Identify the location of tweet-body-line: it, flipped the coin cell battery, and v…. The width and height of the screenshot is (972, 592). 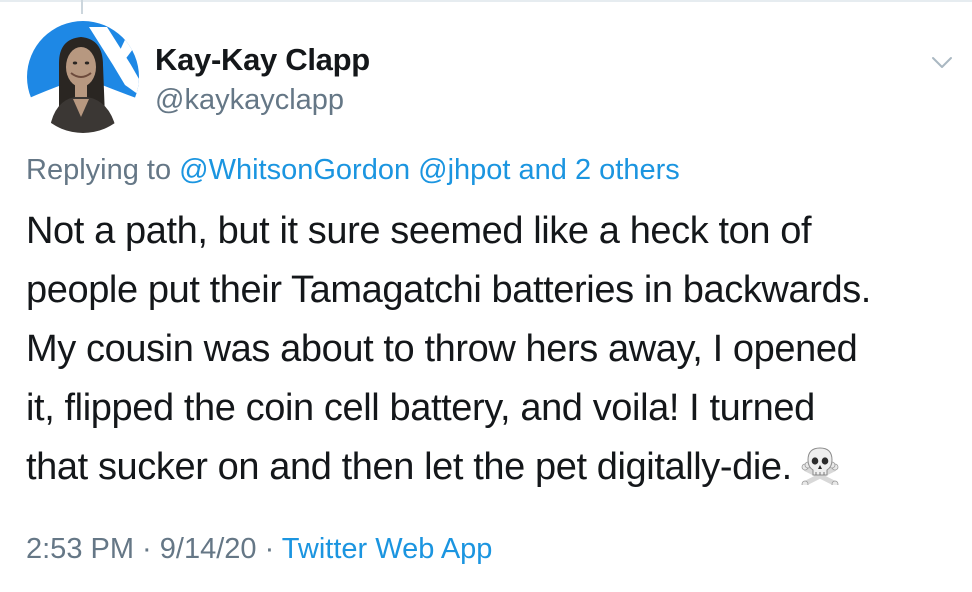
(420, 408).